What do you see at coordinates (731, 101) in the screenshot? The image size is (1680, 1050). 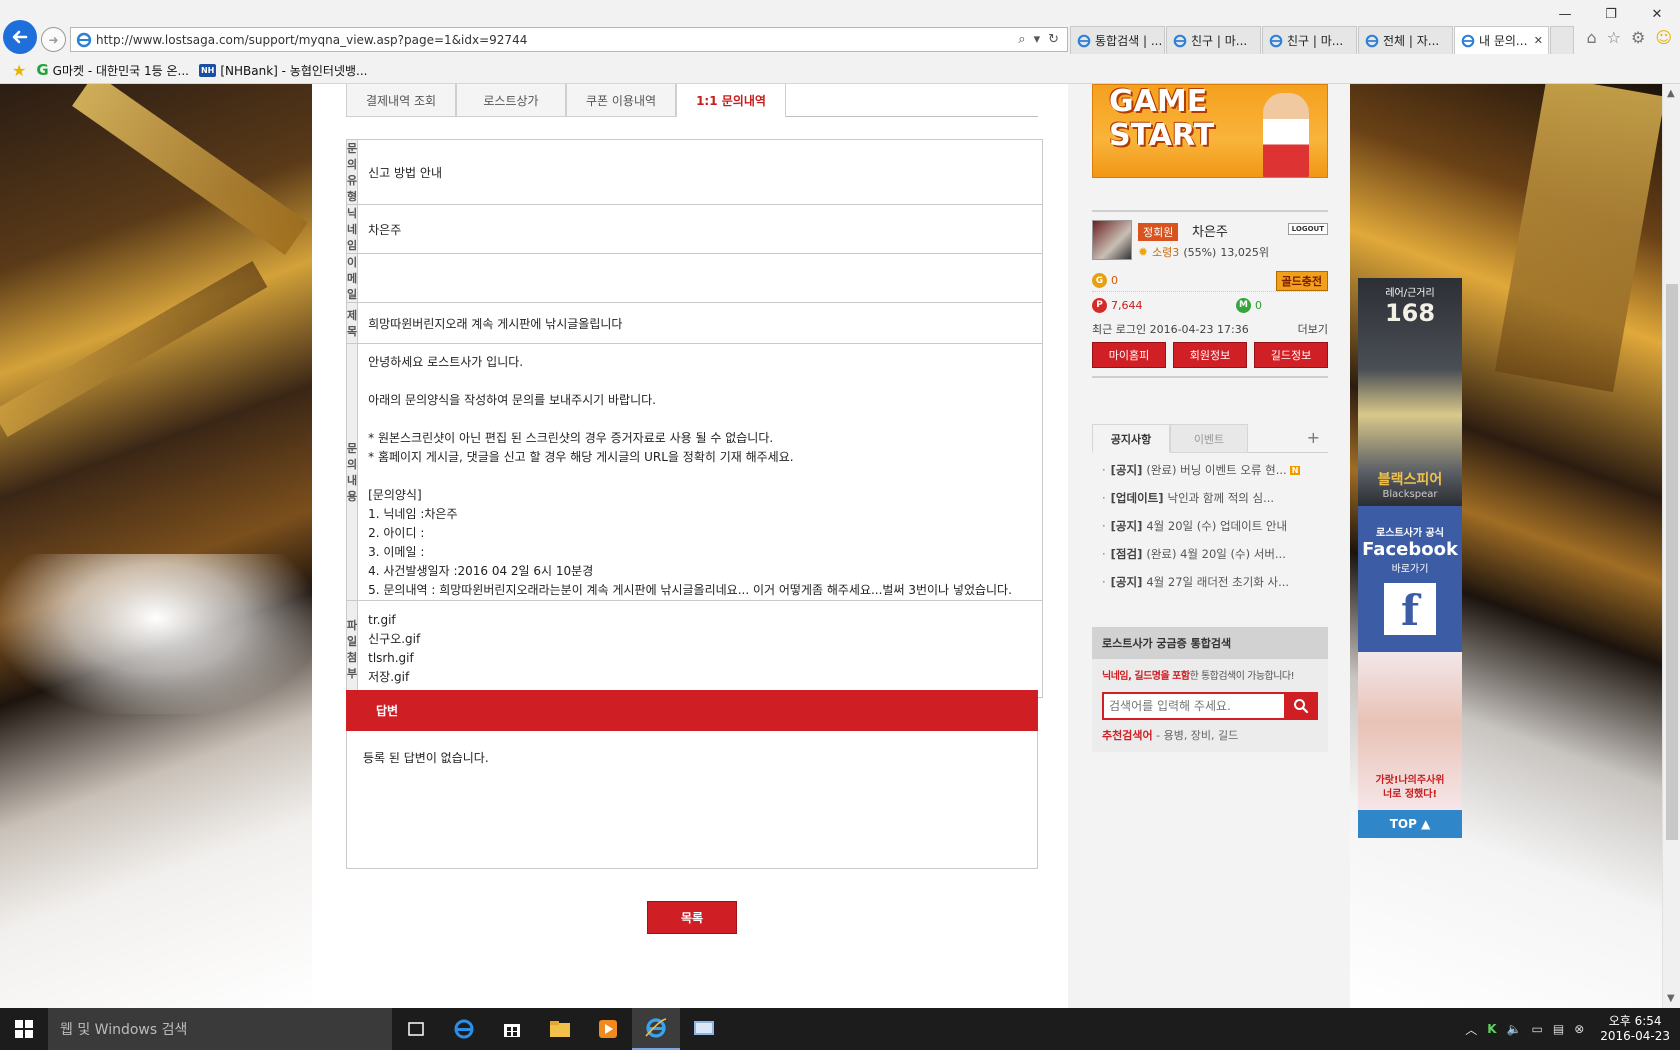 I see `tab-inquiry-history: 1:1 문의내역` at bounding box center [731, 101].